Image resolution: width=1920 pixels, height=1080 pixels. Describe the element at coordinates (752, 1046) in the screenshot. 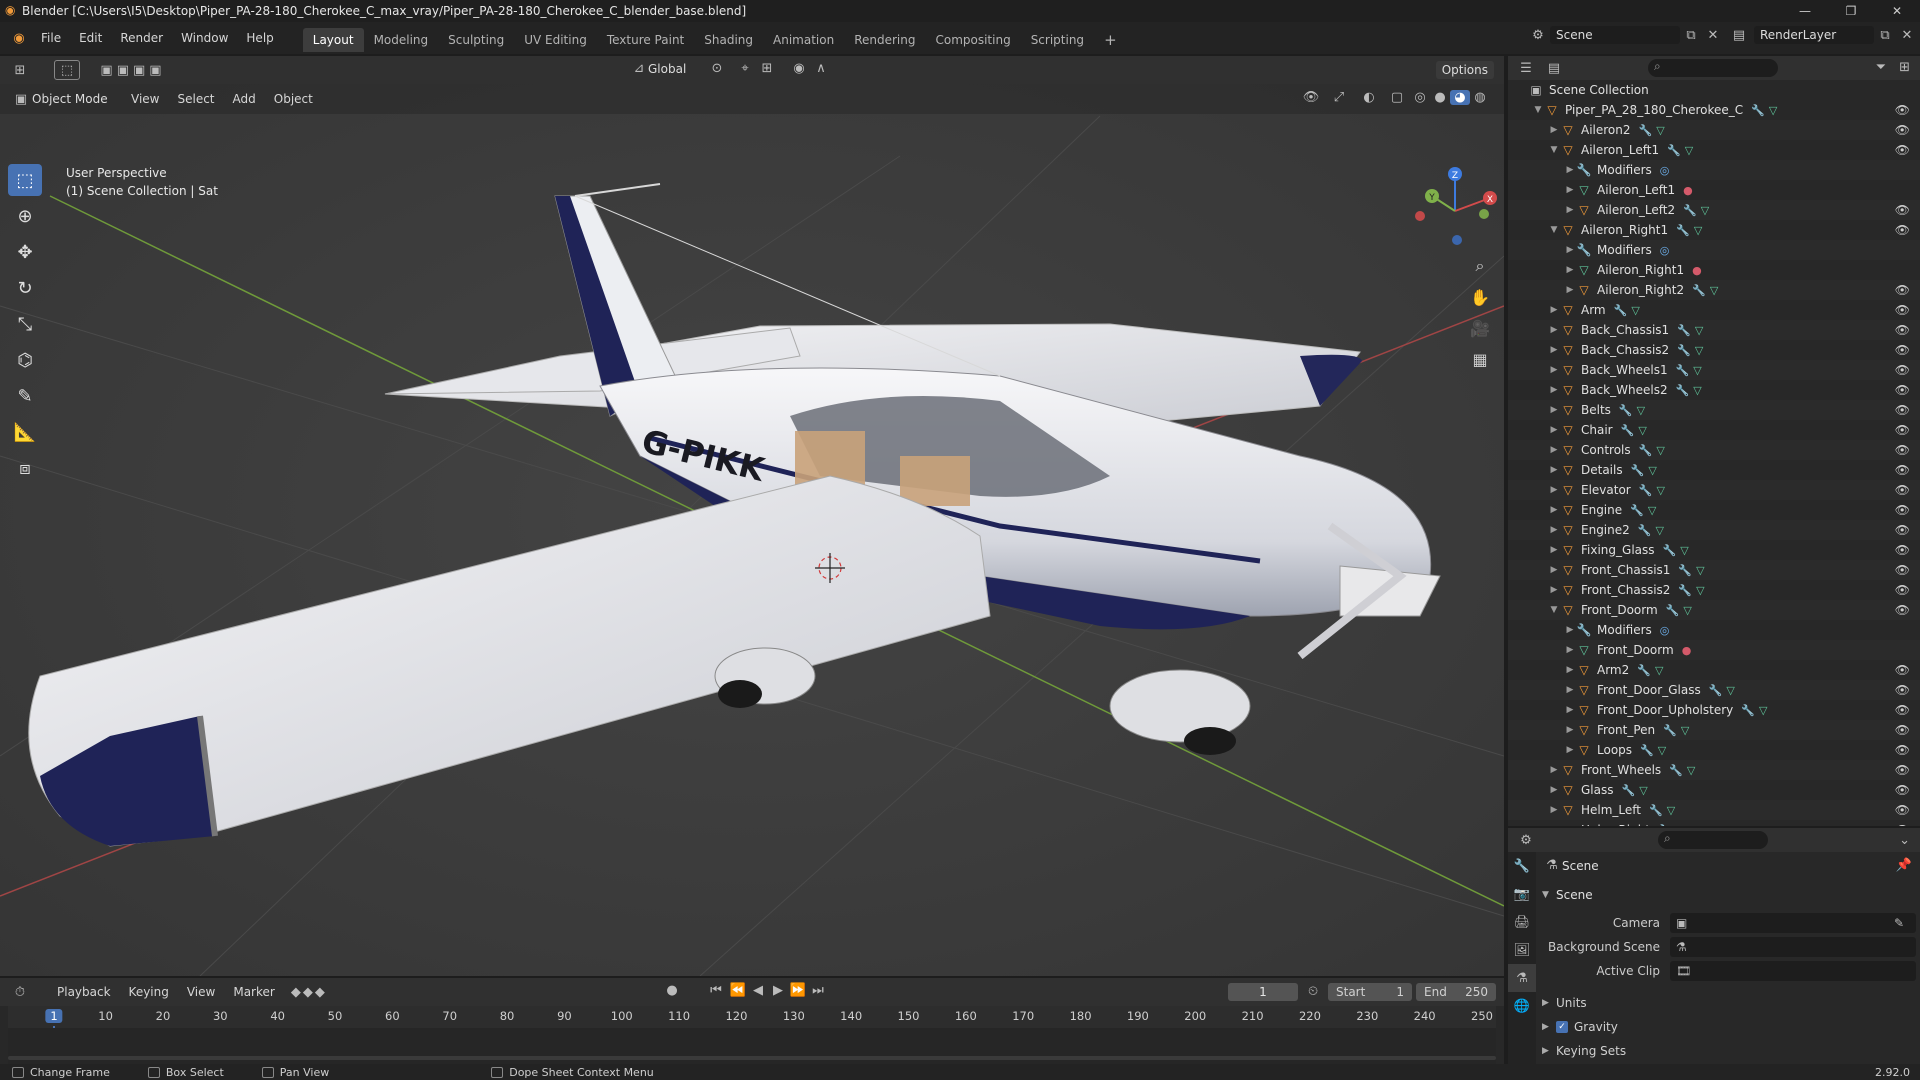

I see `timeline-track-area` at that location.